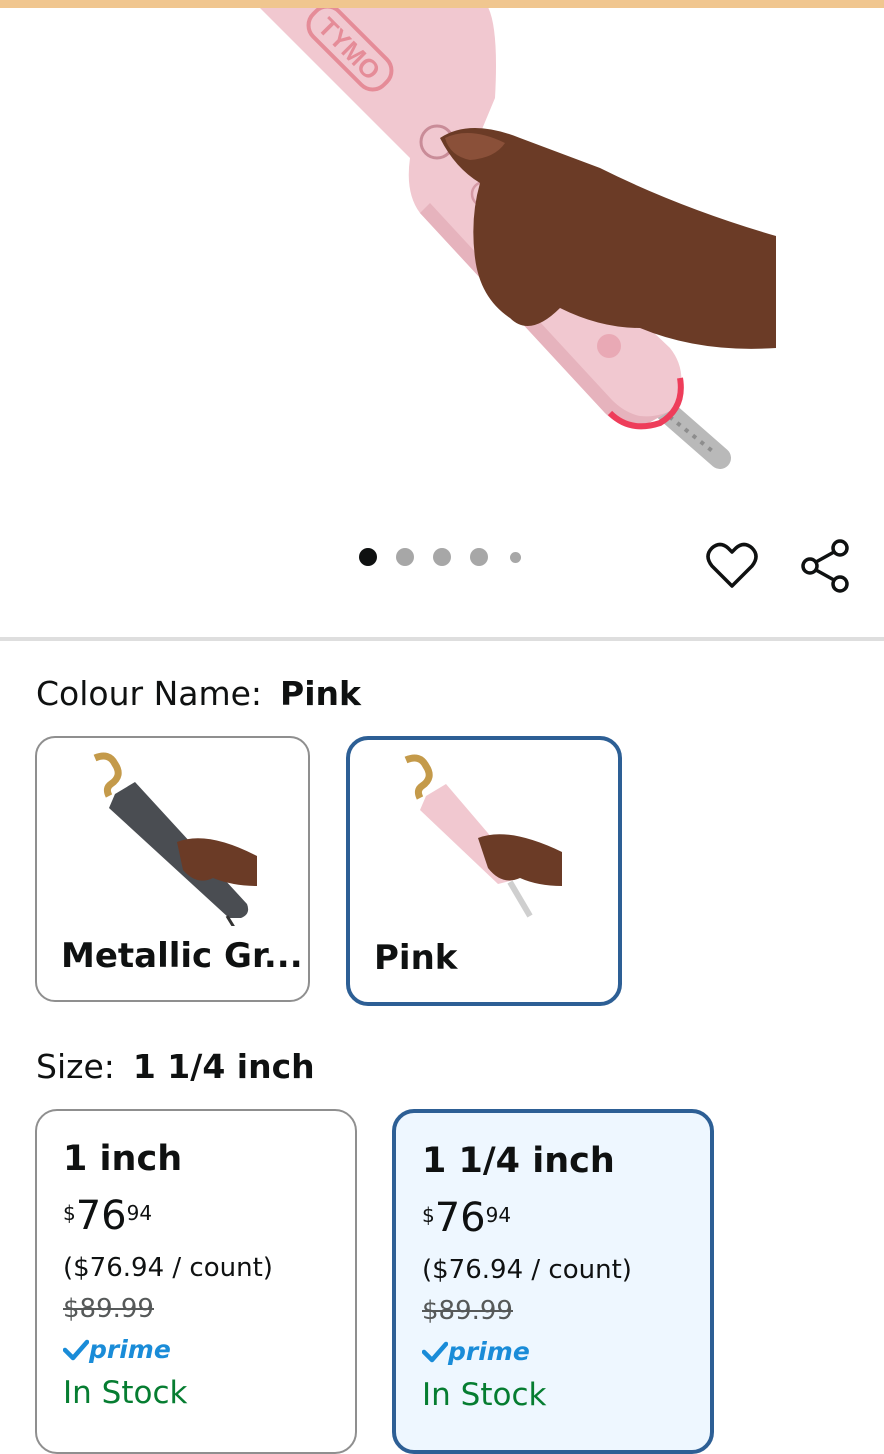 The width and height of the screenshot is (884, 1454). I want to click on colour-label: Colour Name:, so click(149, 693).